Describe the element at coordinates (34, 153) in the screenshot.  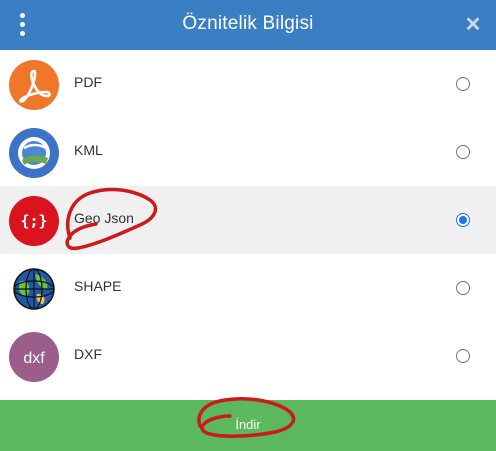
I see `google-earth-icon` at that location.